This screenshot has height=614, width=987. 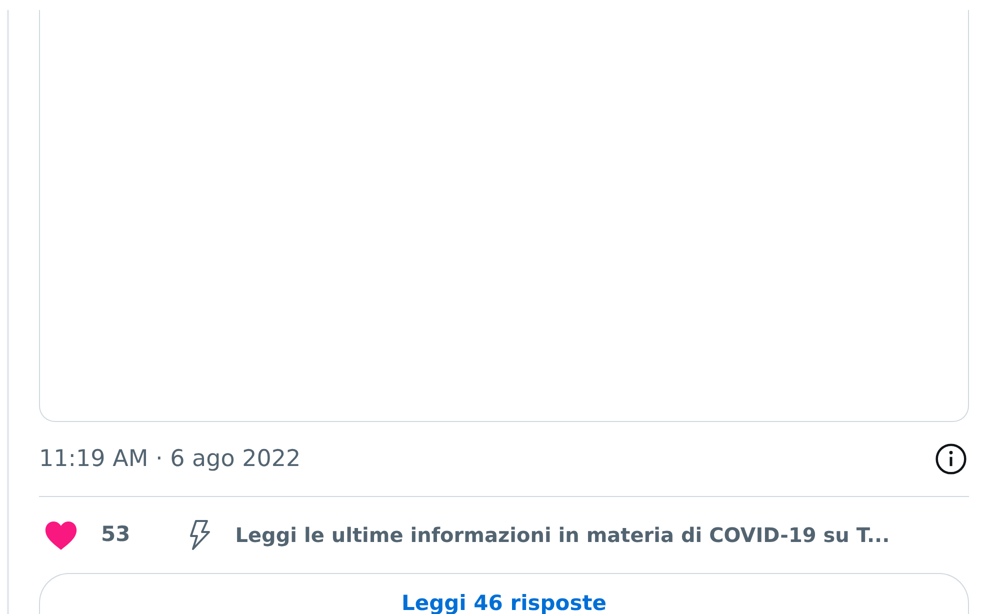 I want to click on timestamp: 11:19 AM · 6 ago 2022, so click(x=170, y=459).